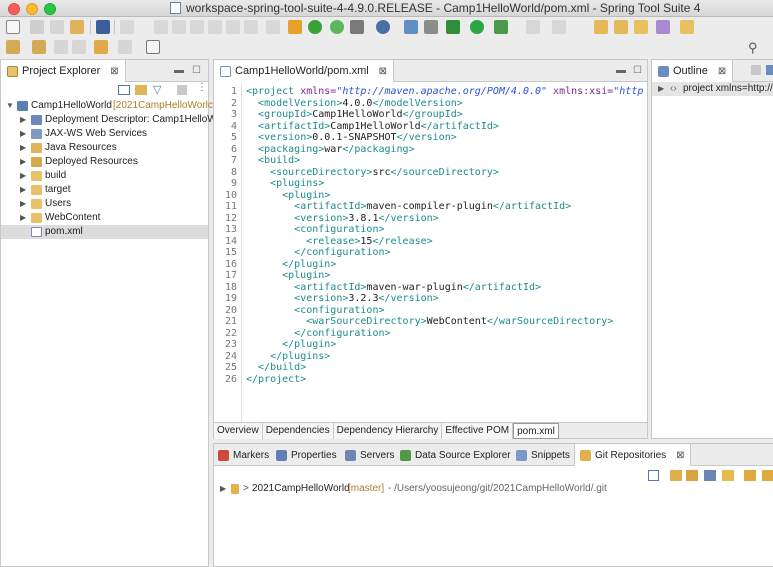 This screenshot has width=773, height=567. I want to click on sort-icon, so click(756, 70).